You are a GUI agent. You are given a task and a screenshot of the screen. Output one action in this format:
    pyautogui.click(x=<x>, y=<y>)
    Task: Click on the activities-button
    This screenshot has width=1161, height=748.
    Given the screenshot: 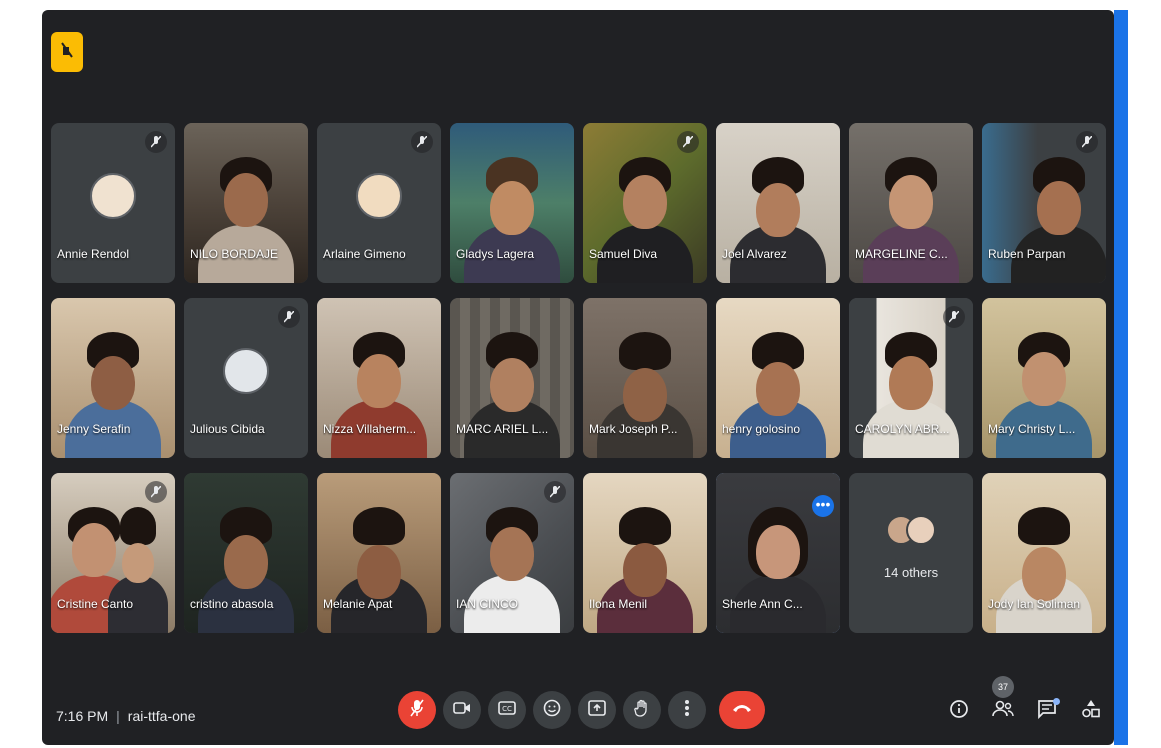 What is the action you would take?
    pyautogui.click(x=1091, y=711)
    